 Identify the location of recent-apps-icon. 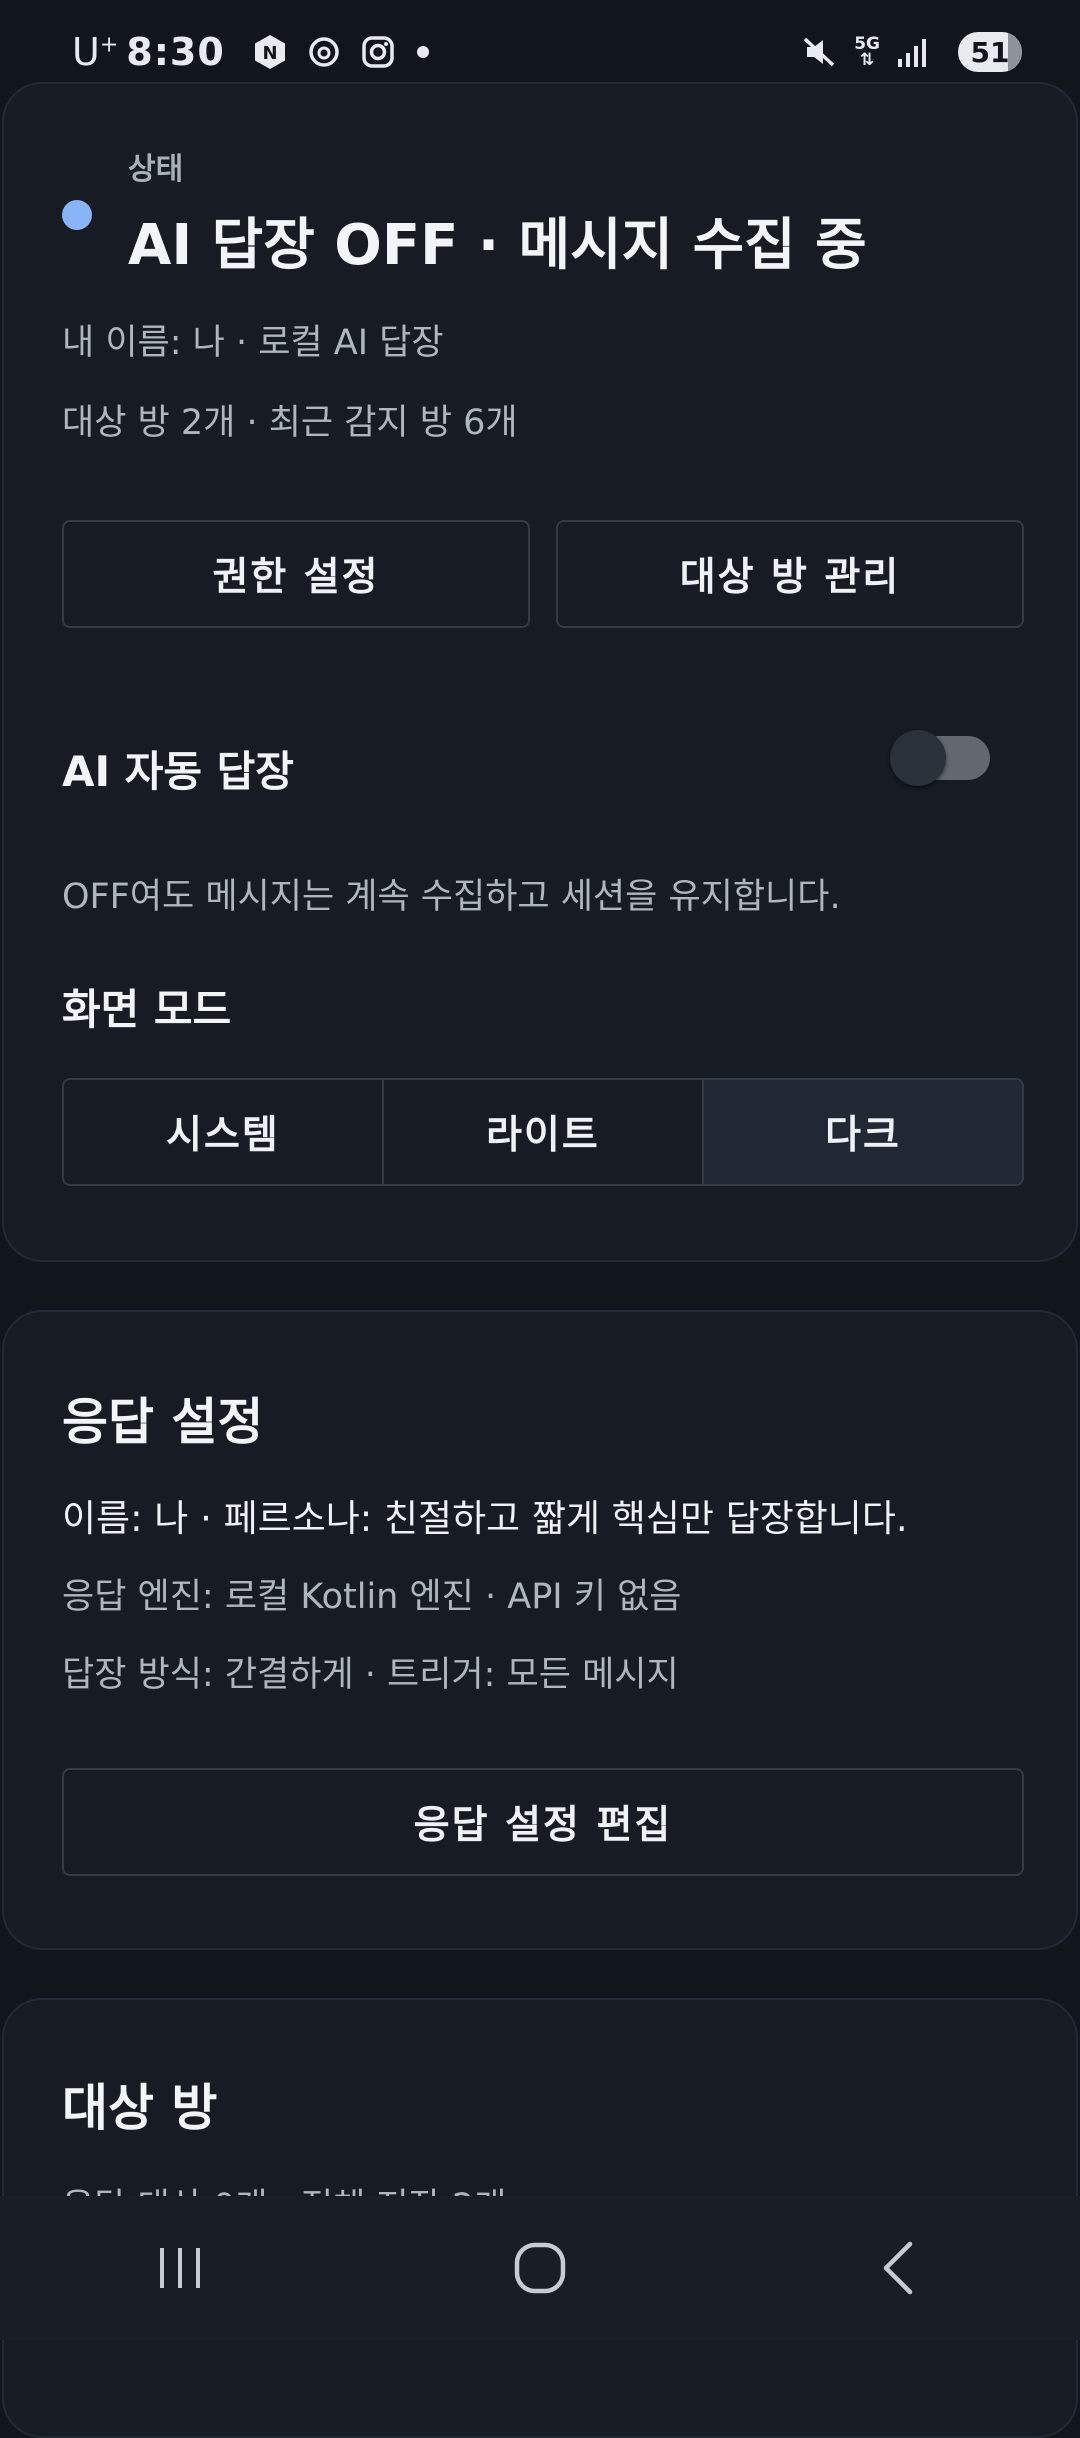
(180, 2268).